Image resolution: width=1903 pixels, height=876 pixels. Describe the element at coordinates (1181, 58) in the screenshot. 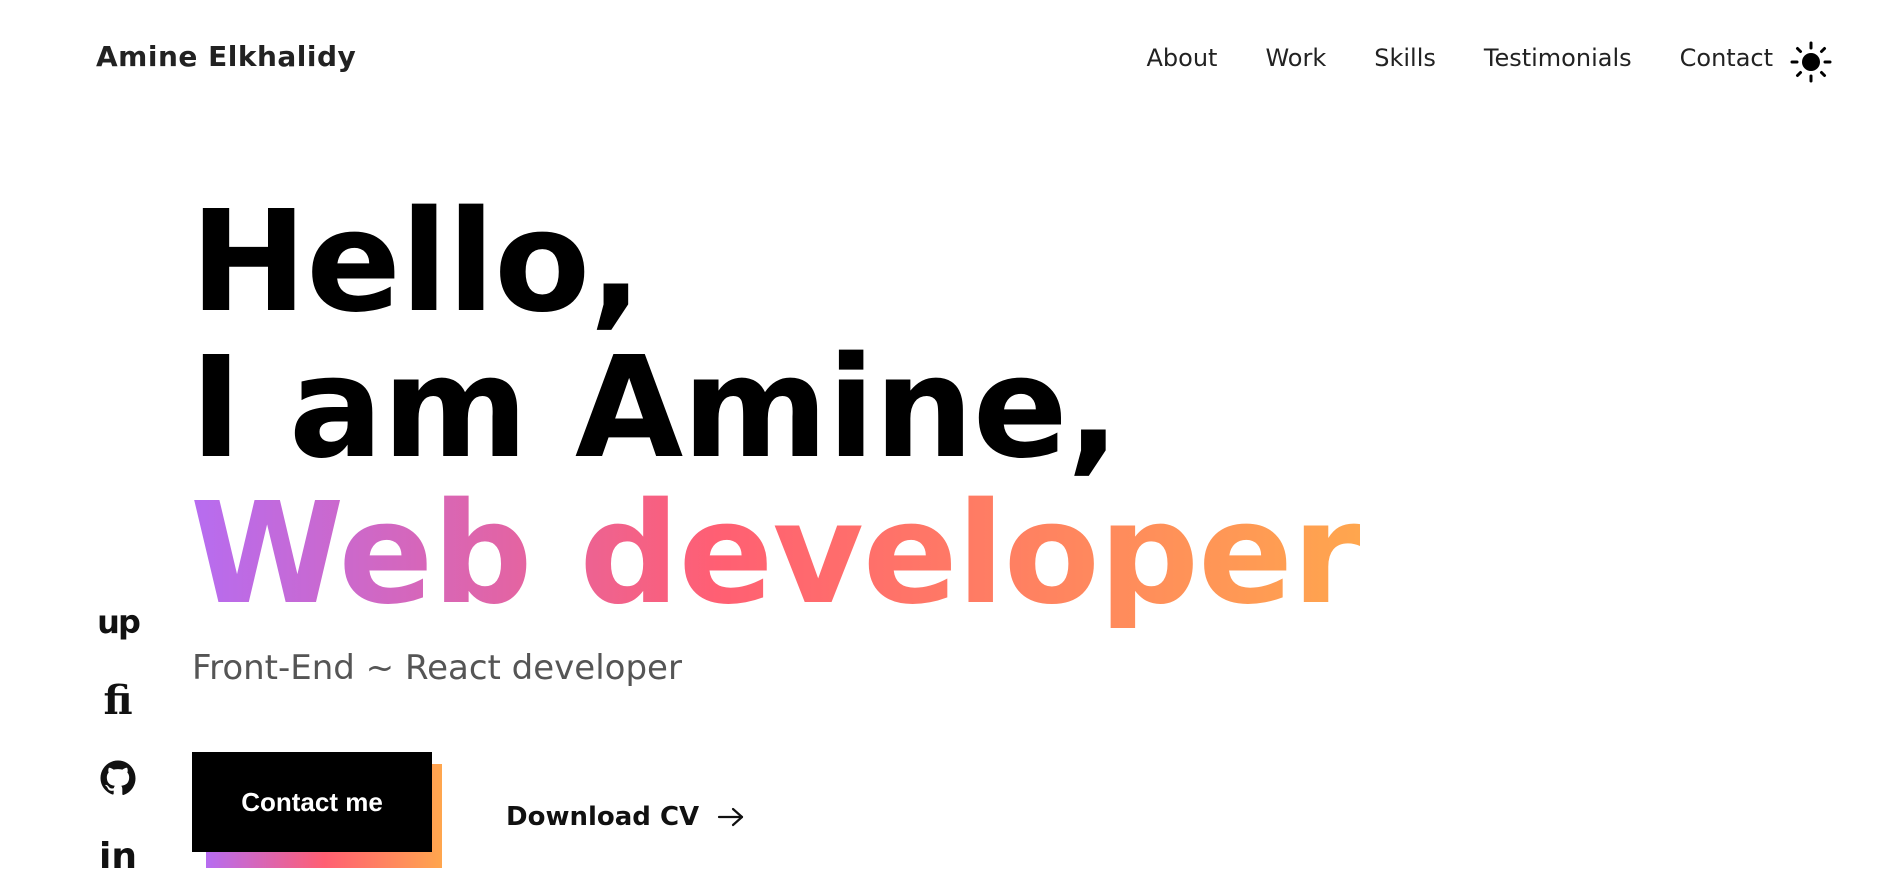

I see `nav-about: About` at that location.